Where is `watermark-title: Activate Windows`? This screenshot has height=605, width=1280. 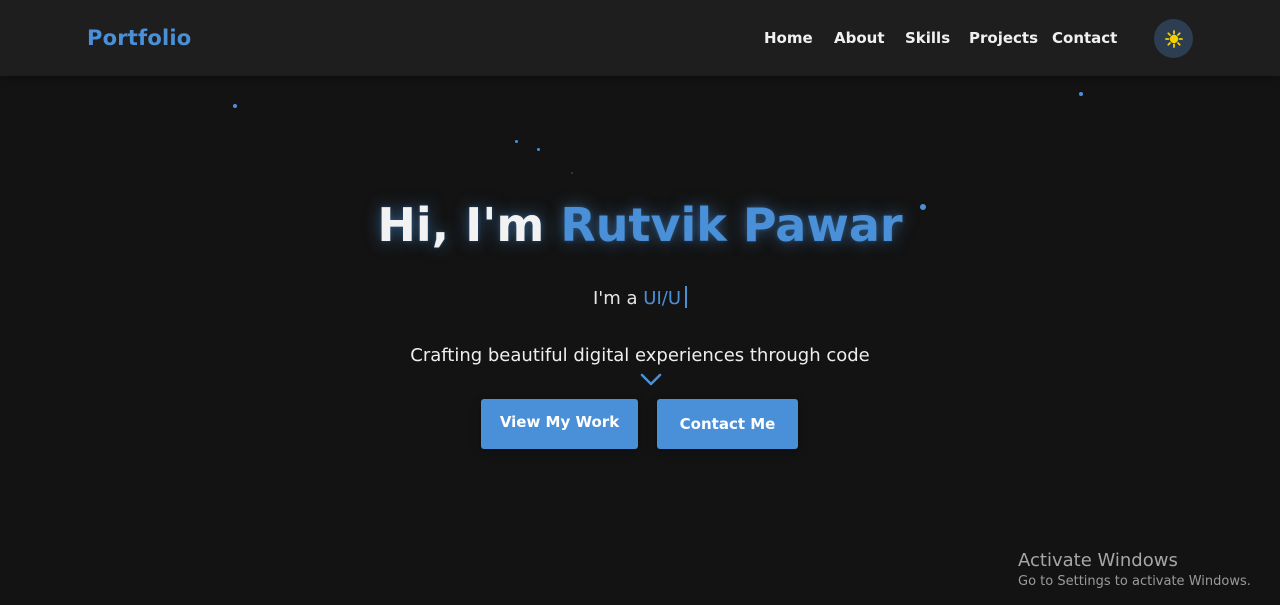
watermark-title: Activate Windows is located at coordinates (1098, 560).